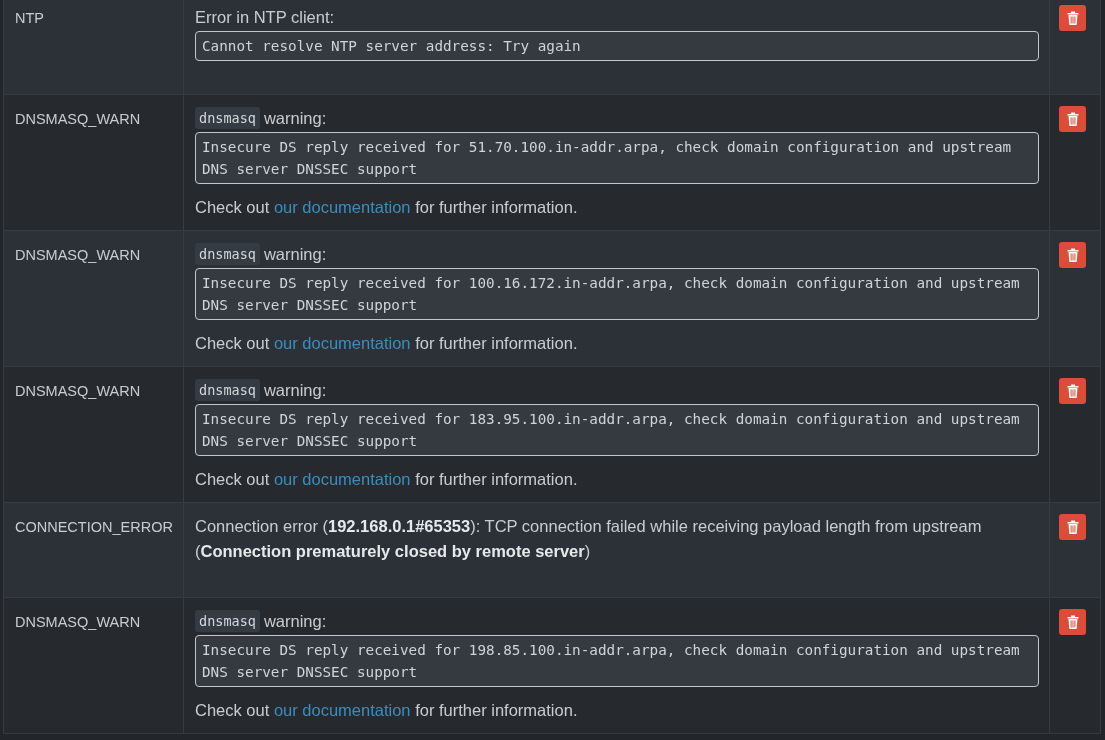 The height and width of the screenshot is (740, 1105). I want to click on error-detail-block: Insecure DS reply received for 51.70.100.in-addr.arpa, check domain configuration and upstream DNS server DNSSEC support, so click(617, 158).